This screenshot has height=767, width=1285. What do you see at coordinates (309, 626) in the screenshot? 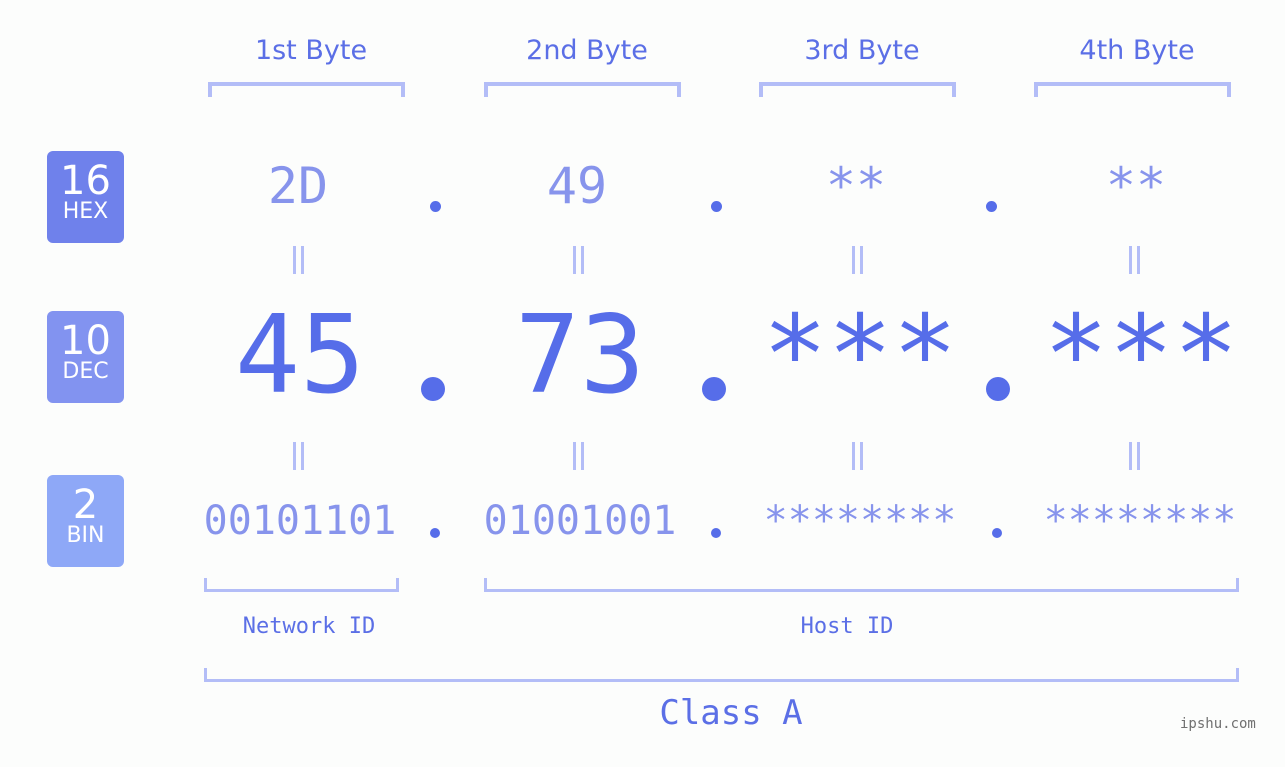
I see `network-id-label: Network ID` at bounding box center [309, 626].